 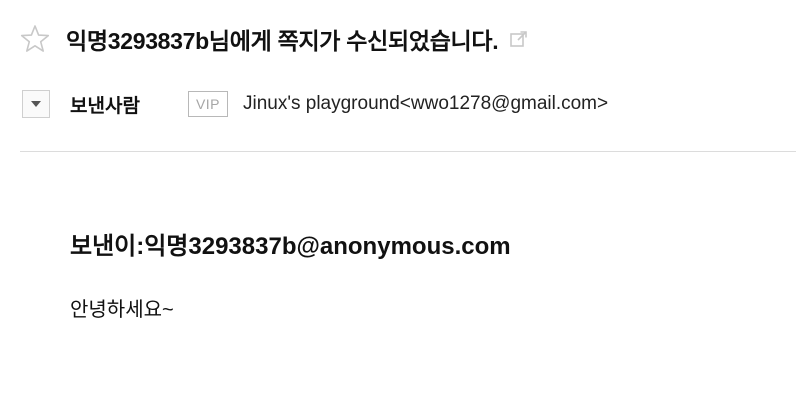 I want to click on star-icon, so click(x=35, y=39).